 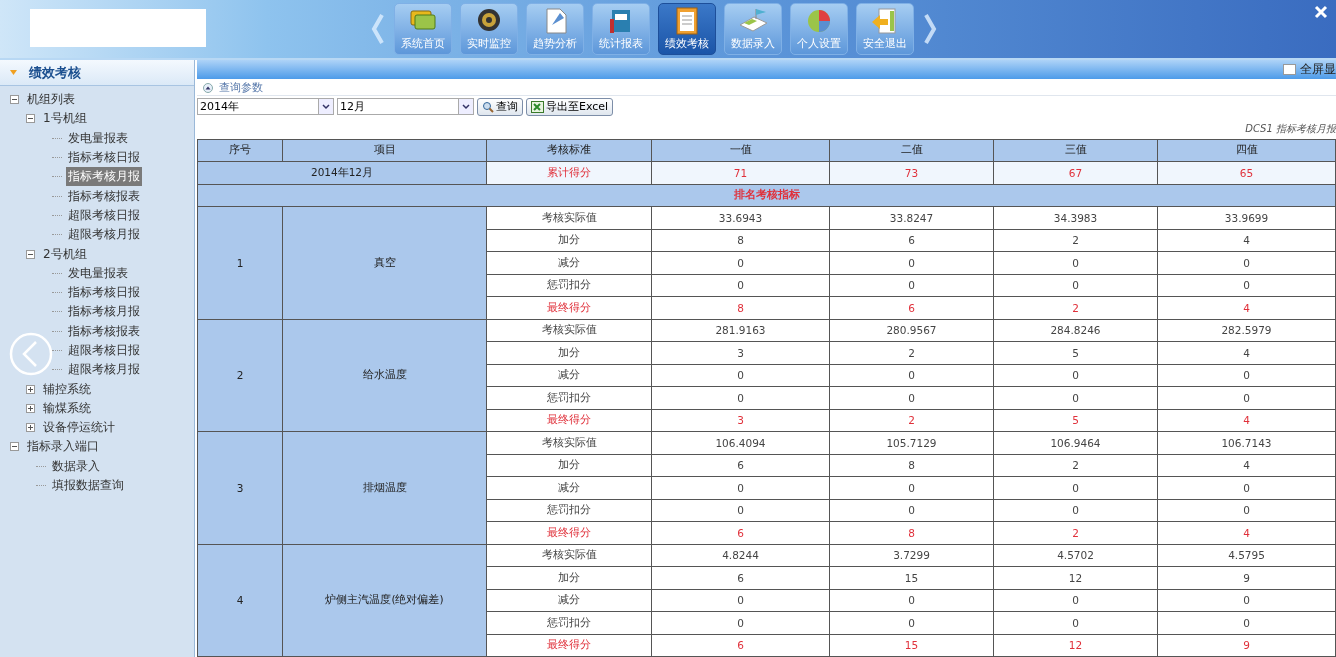 I want to click on table-cell: 4.5795, so click(x=1246, y=555).